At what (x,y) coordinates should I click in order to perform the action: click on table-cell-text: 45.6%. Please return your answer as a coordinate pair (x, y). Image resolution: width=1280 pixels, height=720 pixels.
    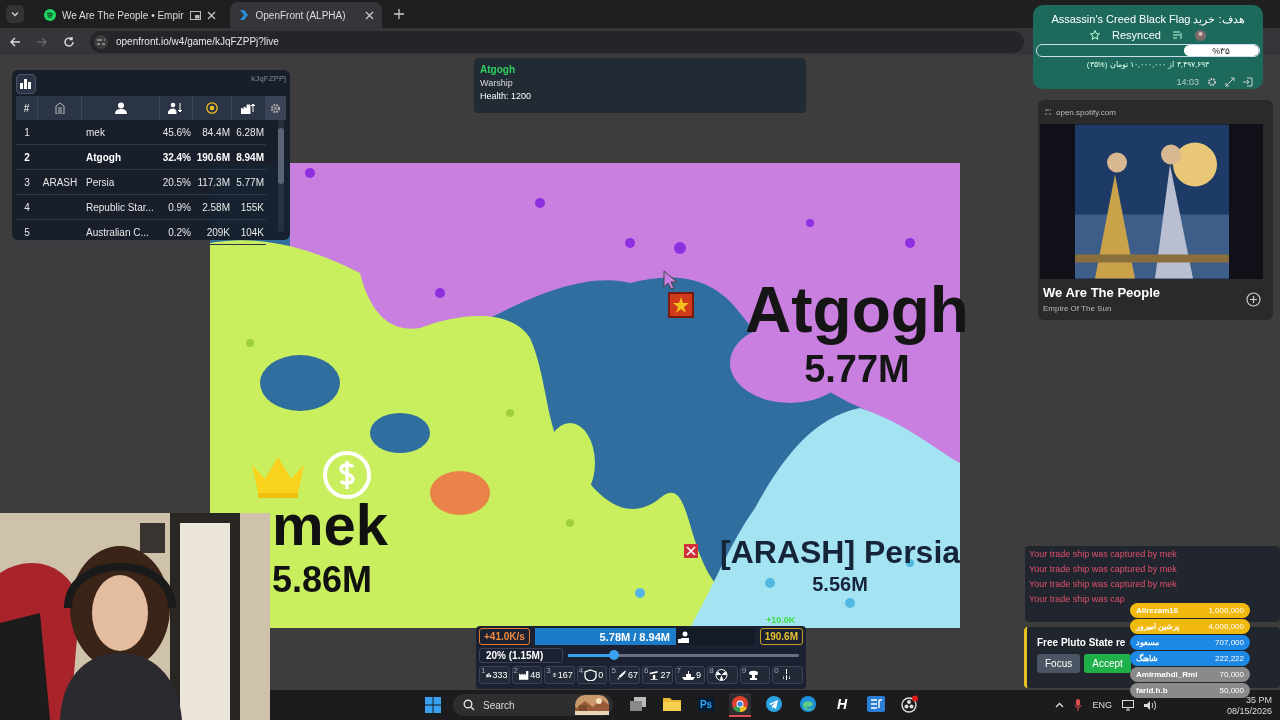
    Looking at the image, I should click on (176, 132).